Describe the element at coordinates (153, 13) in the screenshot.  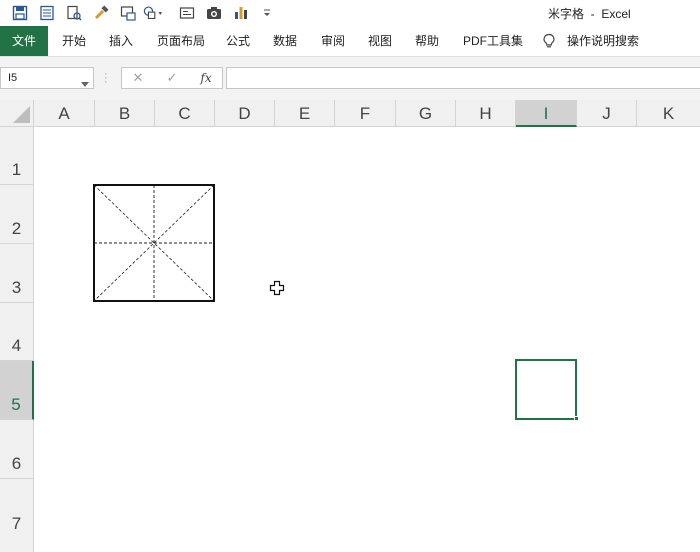
I see `shapes-icon` at that location.